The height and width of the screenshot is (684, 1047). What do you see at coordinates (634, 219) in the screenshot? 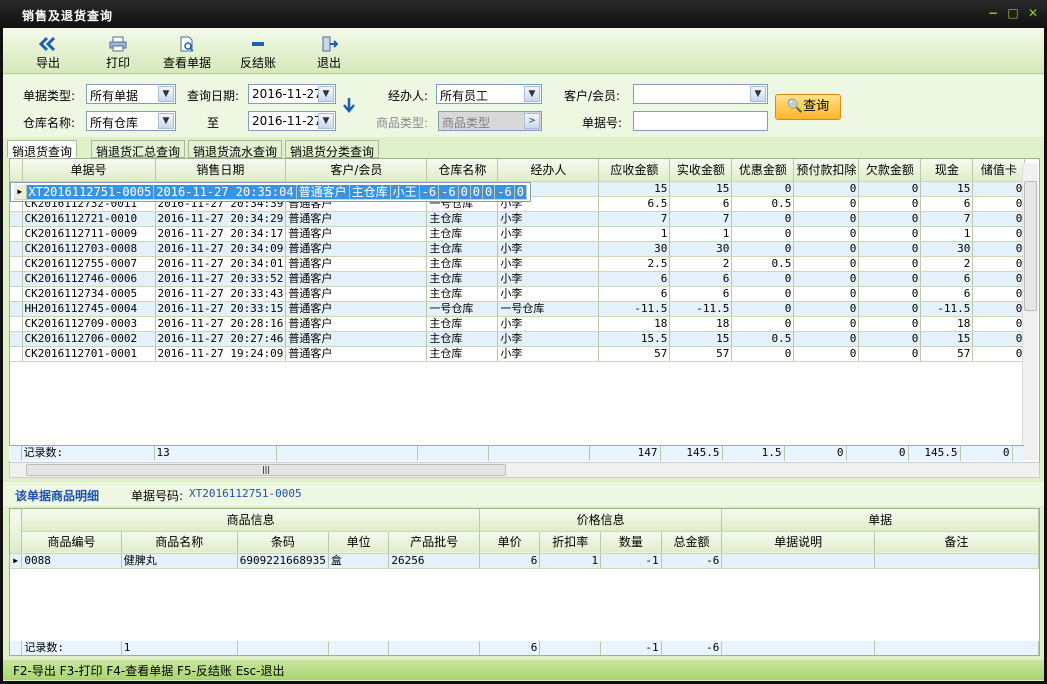
I see `cell-receivable: 7` at bounding box center [634, 219].